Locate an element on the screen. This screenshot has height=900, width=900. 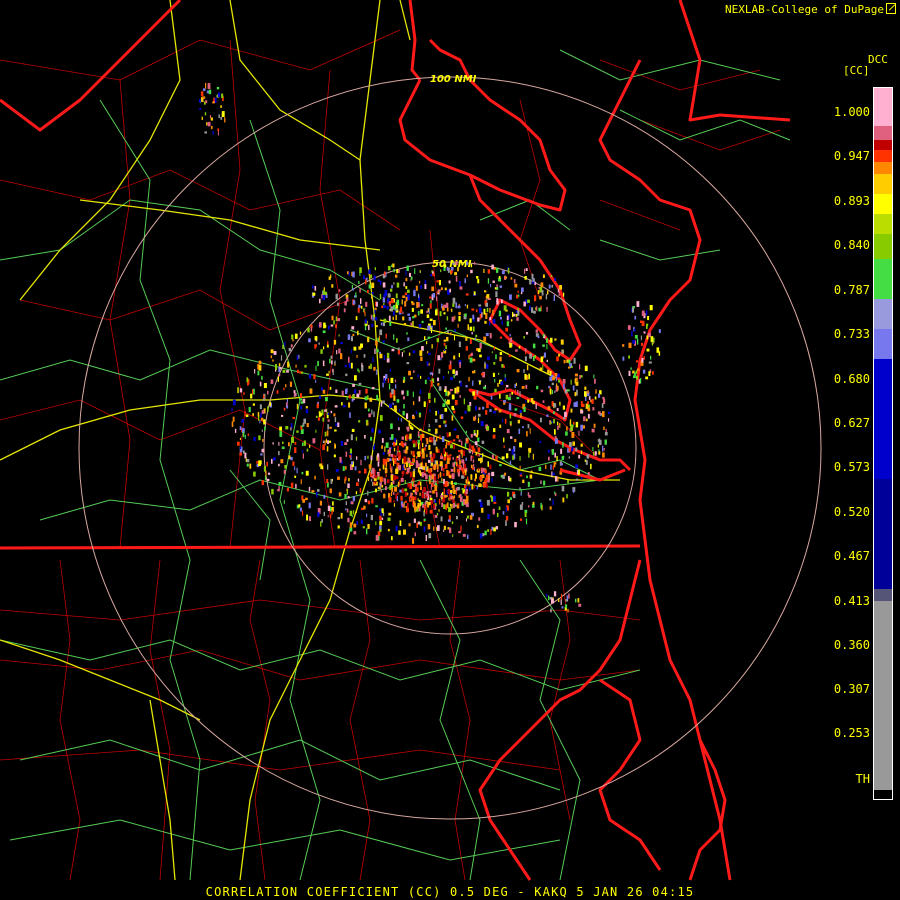
legend-label: 0.573 is located at coordinates (851, 467).